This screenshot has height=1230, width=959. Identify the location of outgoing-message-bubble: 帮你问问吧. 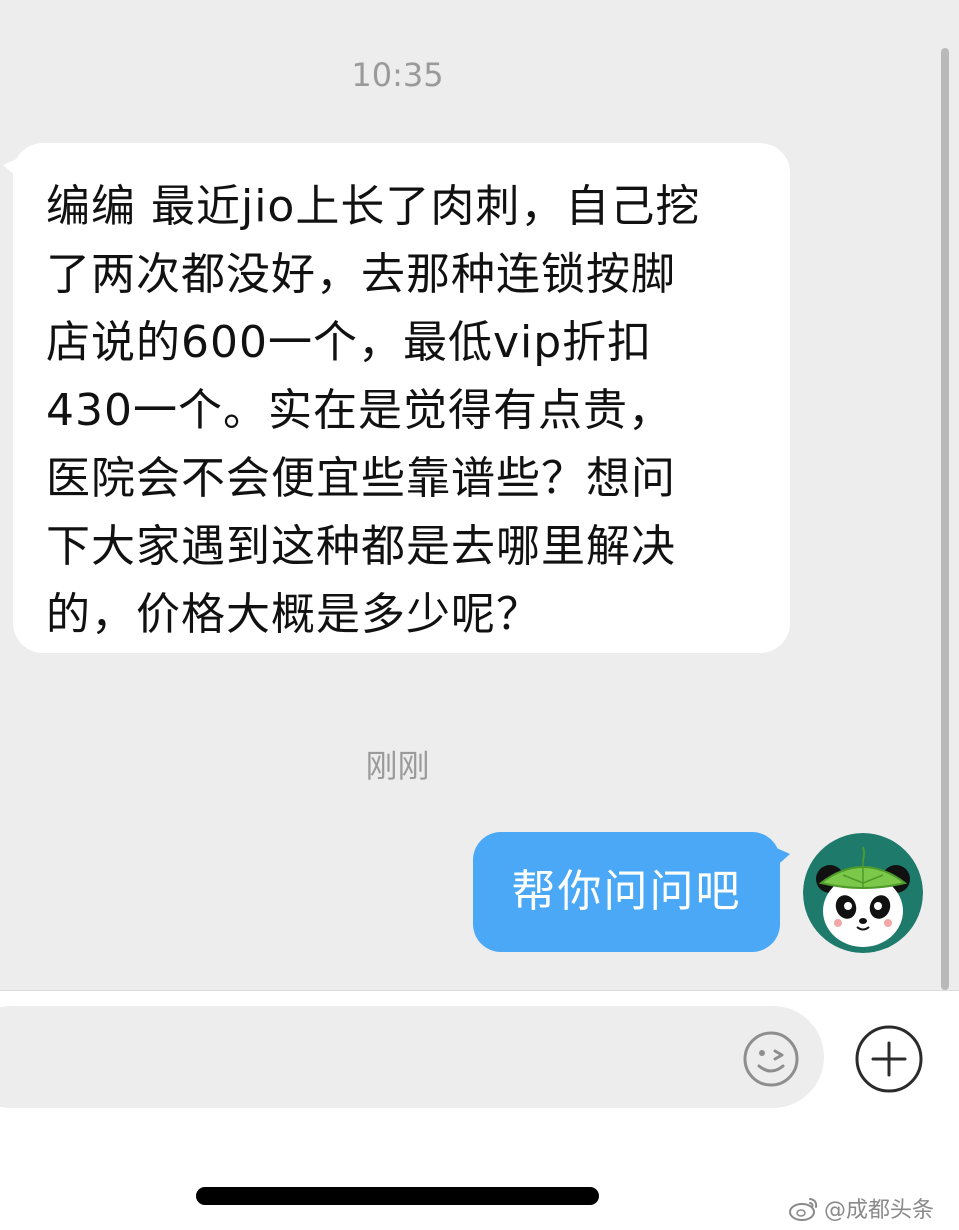
(626, 892).